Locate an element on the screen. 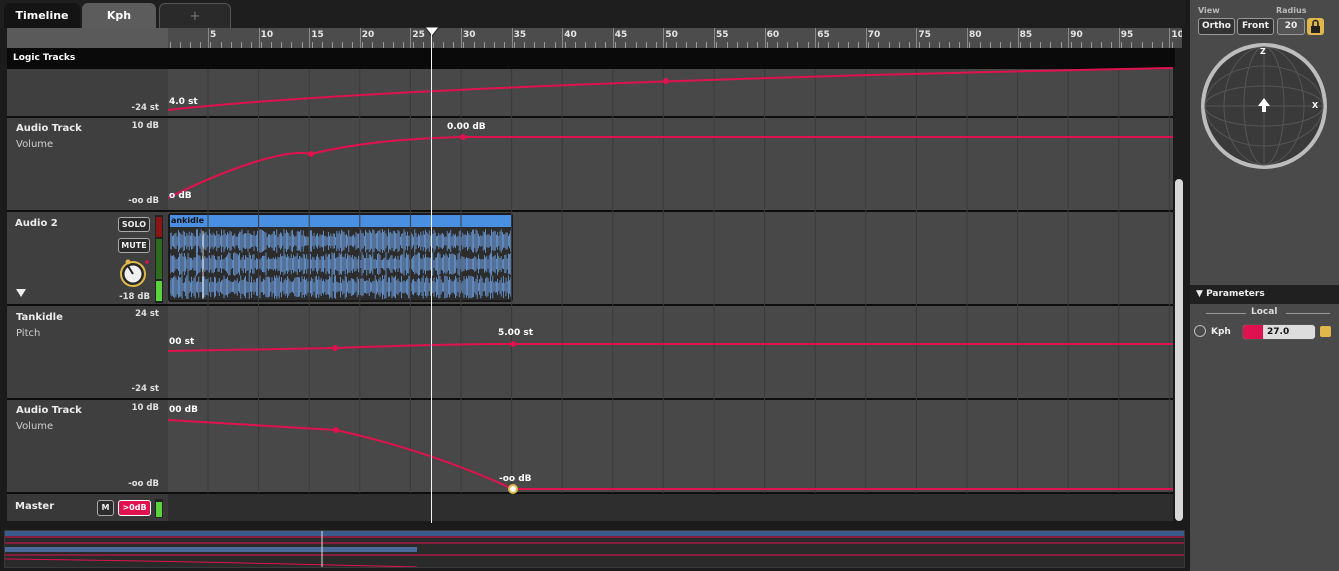 This screenshot has width=1339, height=571. slider-fill is located at coordinates (1253, 332).